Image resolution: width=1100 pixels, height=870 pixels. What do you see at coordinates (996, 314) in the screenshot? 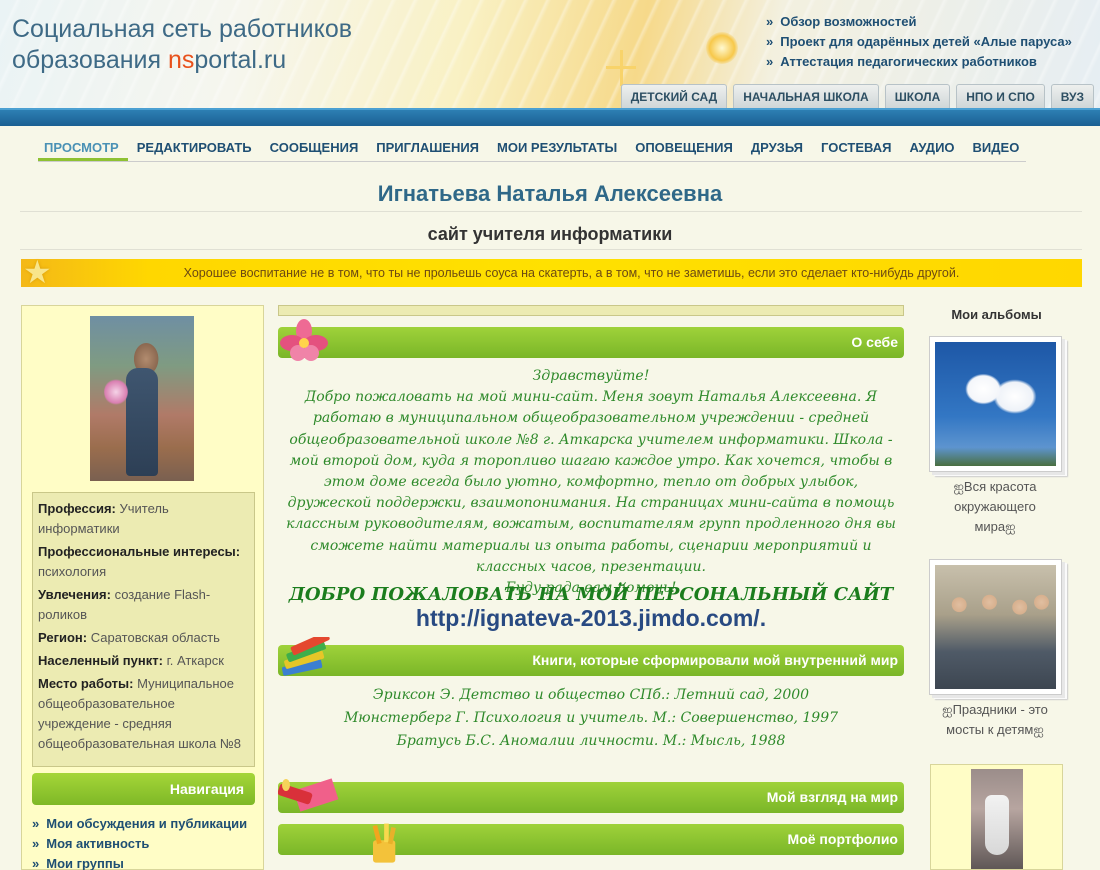
I see `albums-title: Мои альбомы` at bounding box center [996, 314].